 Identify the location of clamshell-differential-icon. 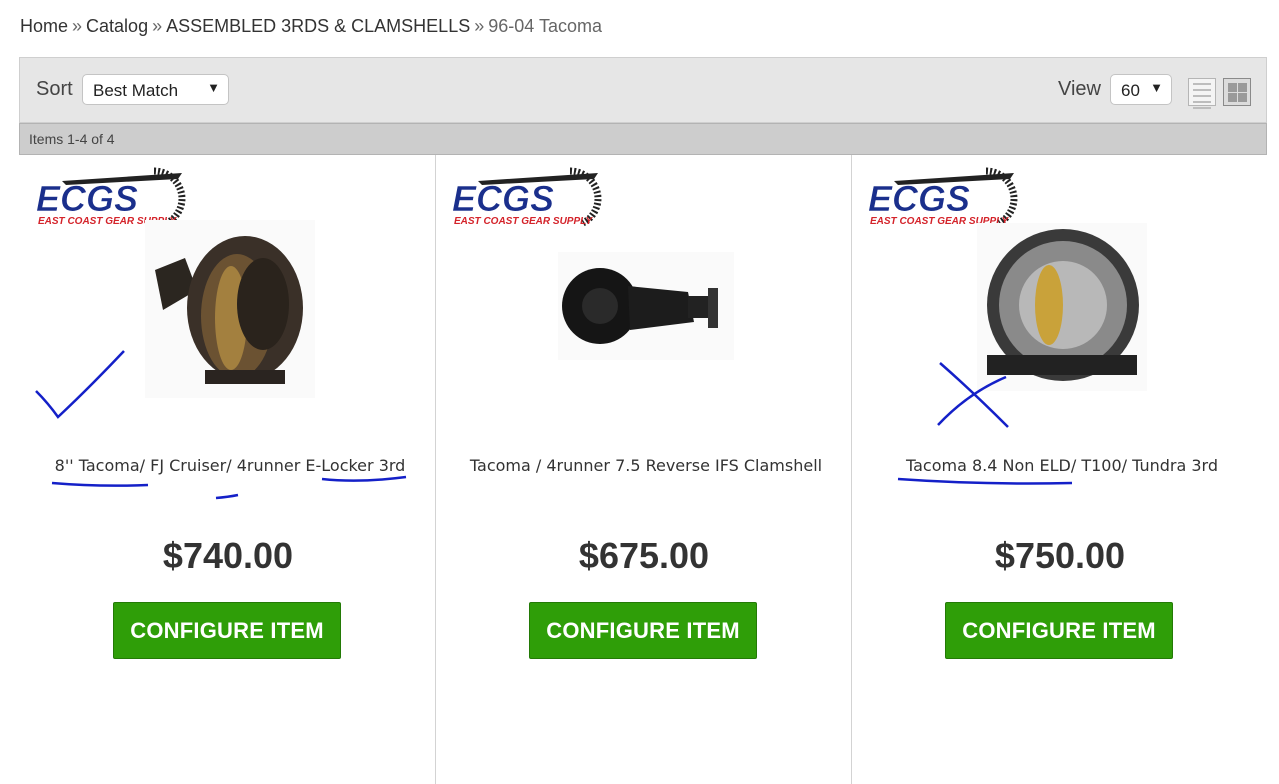
(646, 306).